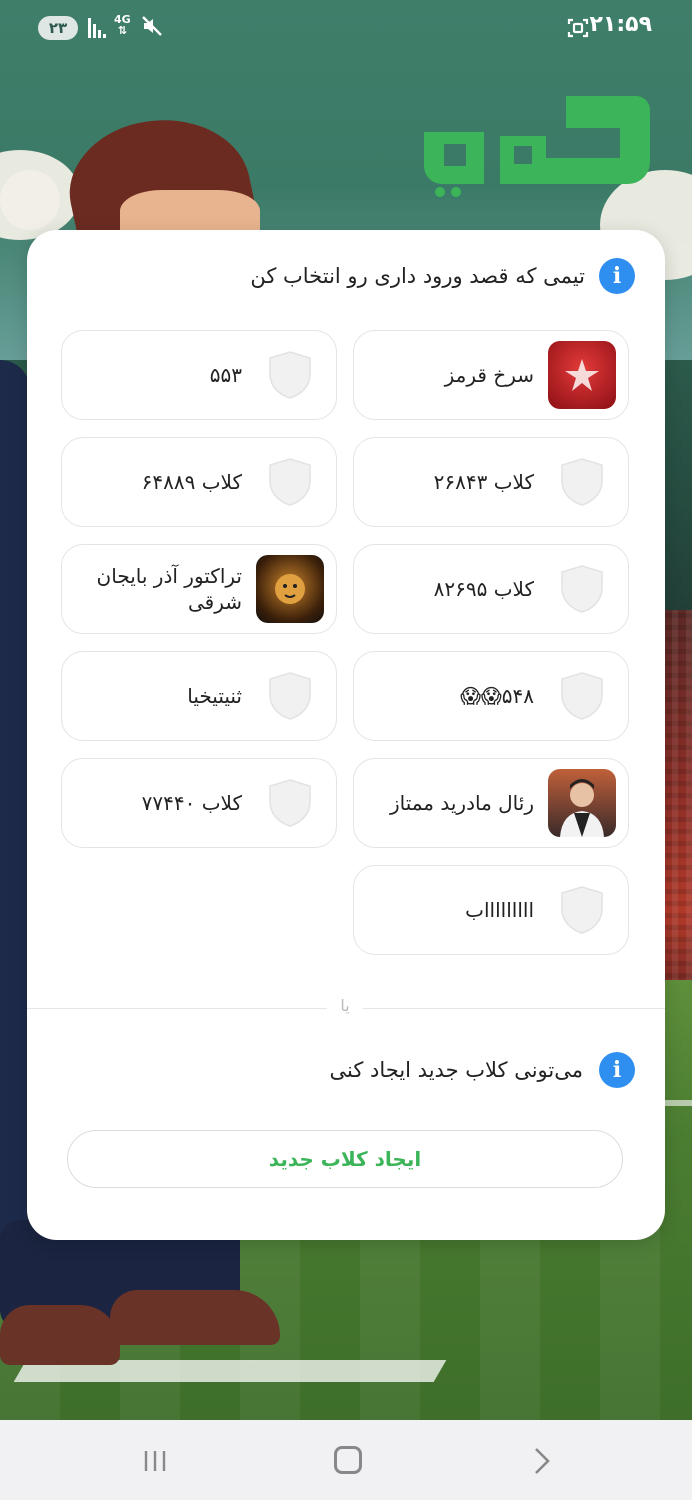  What do you see at coordinates (191, 482) in the screenshot?
I see `team-name: کلاب ۶۴۸۸۹` at bounding box center [191, 482].